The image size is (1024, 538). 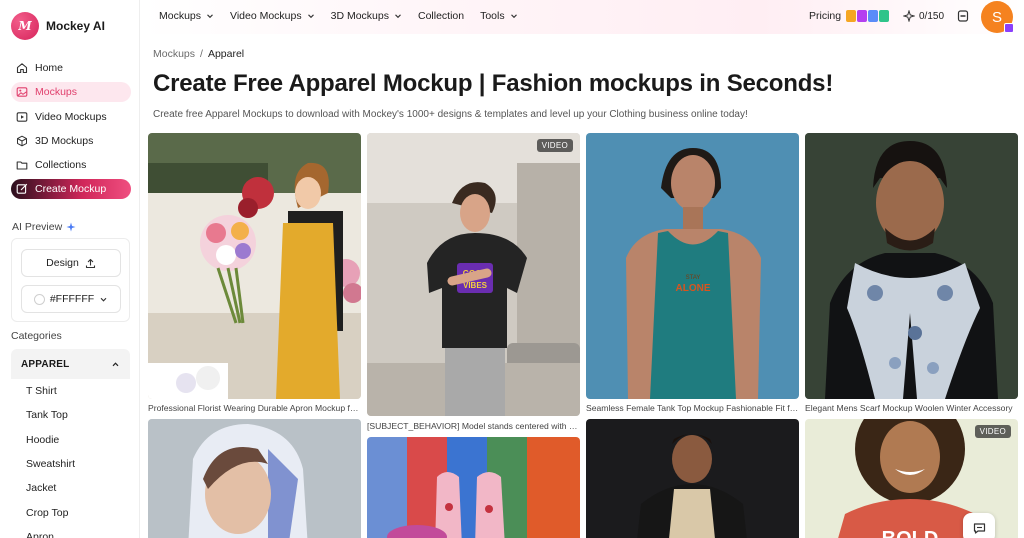 I want to click on folder-icon, so click(x=22, y=165).